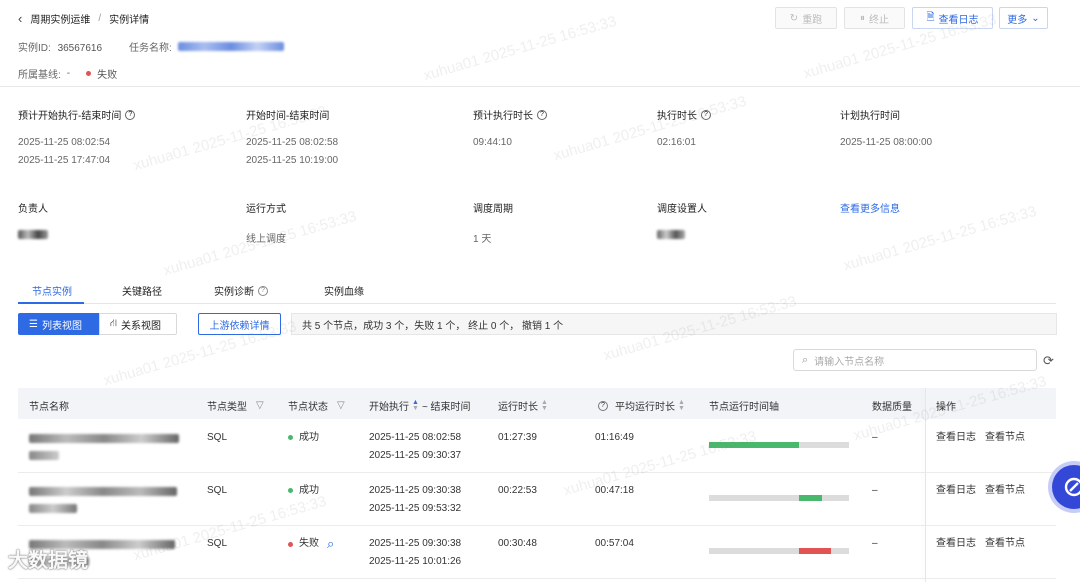 This screenshot has height=582, width=1080. I want to click on view-toggle: ☰ 列表视图 ⛙ 关系视图, so click(97, 324).